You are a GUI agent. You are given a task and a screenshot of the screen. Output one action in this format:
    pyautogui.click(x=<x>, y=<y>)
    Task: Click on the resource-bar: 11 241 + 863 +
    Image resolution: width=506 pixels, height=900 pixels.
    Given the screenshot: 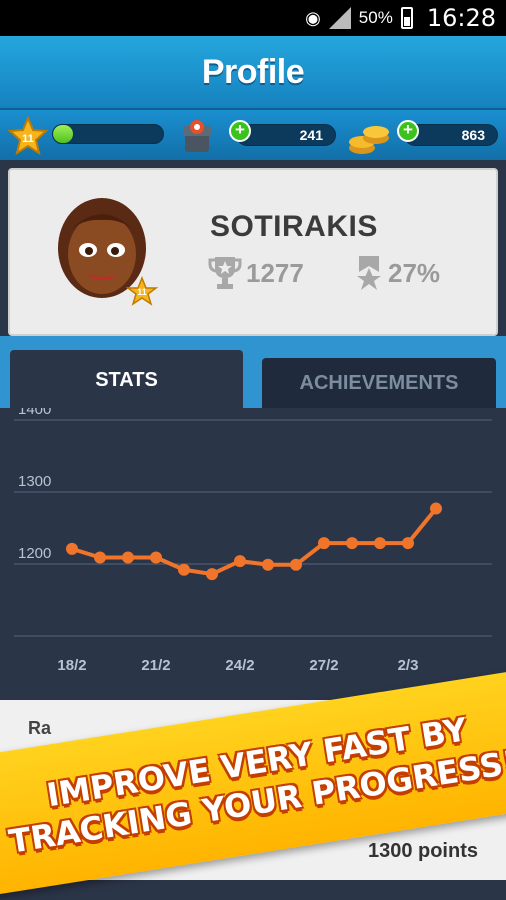 What is the action you would take?
    pyautogui.click(x=253, y=134)
    